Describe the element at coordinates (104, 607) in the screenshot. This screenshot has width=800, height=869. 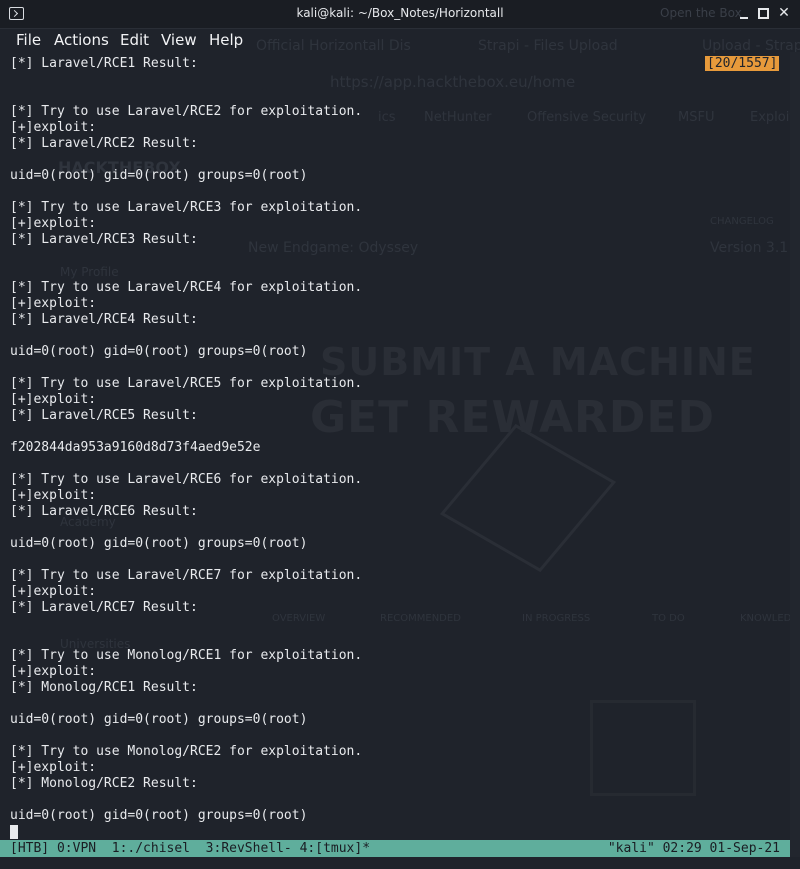
I see `terminal-line: [*] Laravel/RCE7 Result:` at that location.